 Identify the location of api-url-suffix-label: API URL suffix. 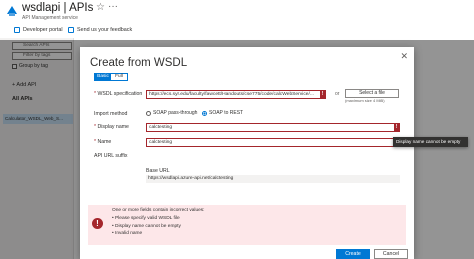
(111, 156).